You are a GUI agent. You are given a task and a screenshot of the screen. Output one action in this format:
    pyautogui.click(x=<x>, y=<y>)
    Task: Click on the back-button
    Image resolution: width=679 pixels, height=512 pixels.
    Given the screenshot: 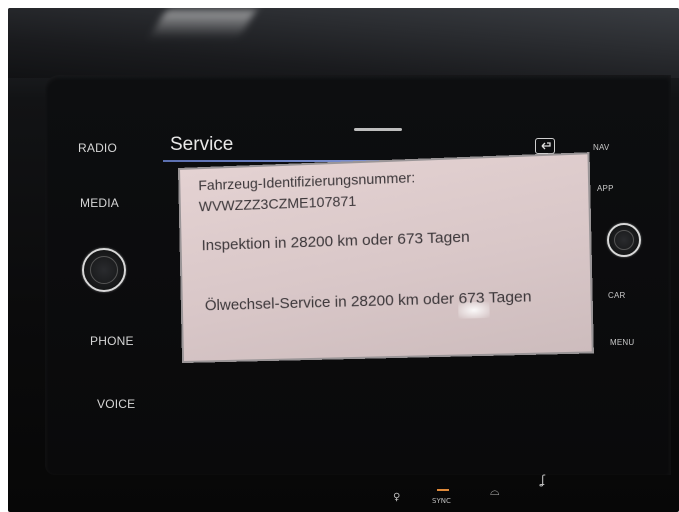 What is the action you would take?
    pyautogui.click(x=545, y=146)
    